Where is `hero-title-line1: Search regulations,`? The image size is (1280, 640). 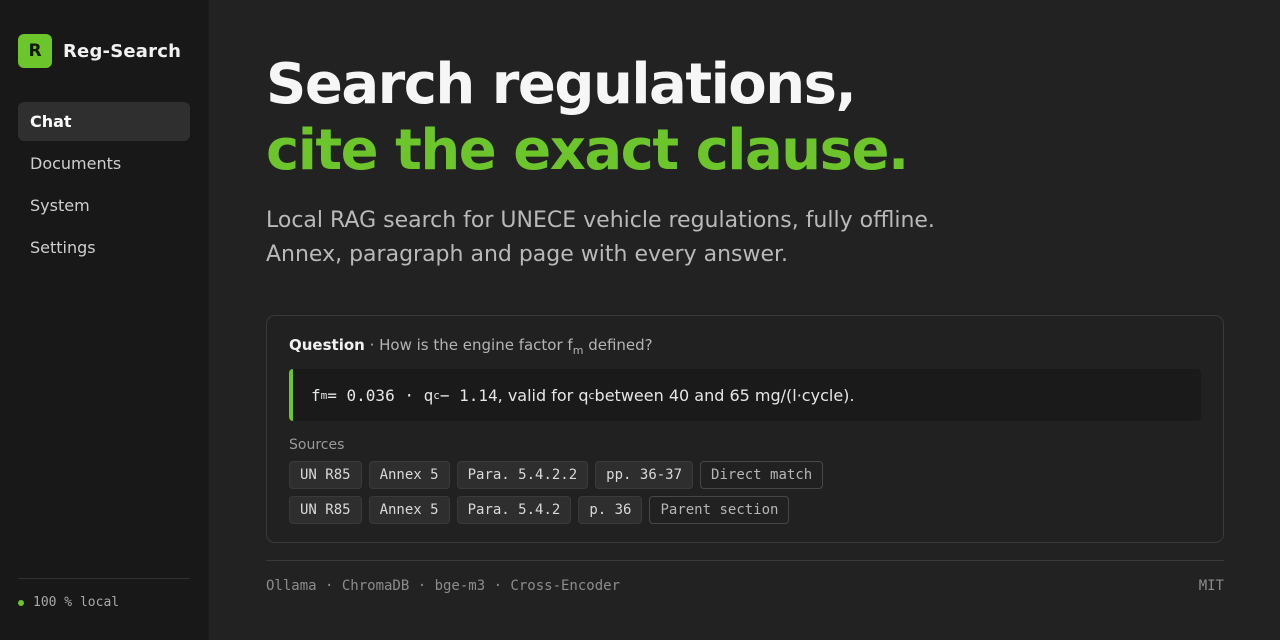
hero-title-line1: Search regulations, is located at coordinates (561, 84).